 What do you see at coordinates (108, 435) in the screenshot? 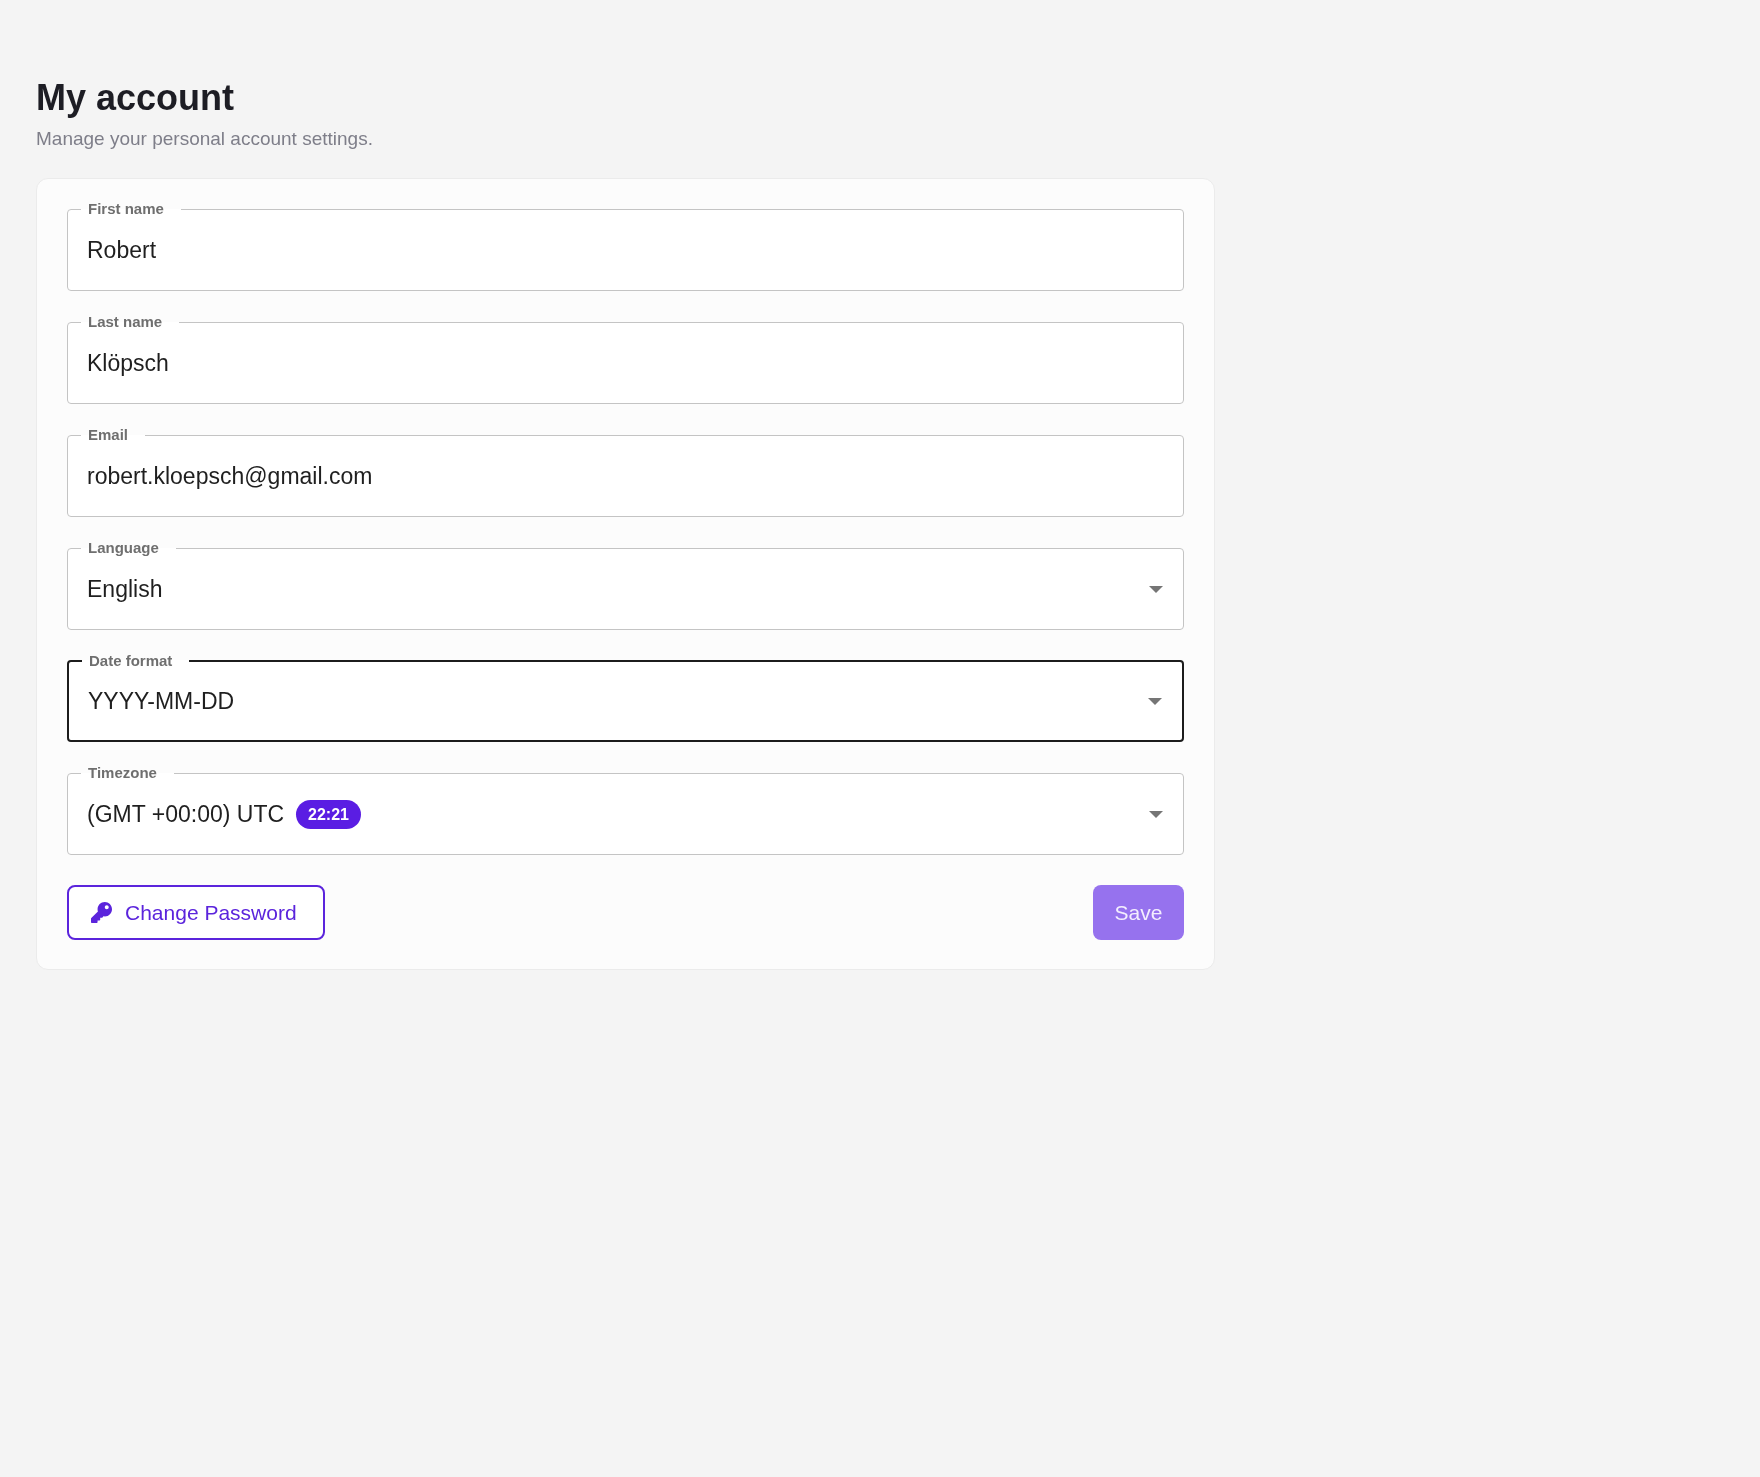
I see `field-label: Email` at bounding box center [108, 435].